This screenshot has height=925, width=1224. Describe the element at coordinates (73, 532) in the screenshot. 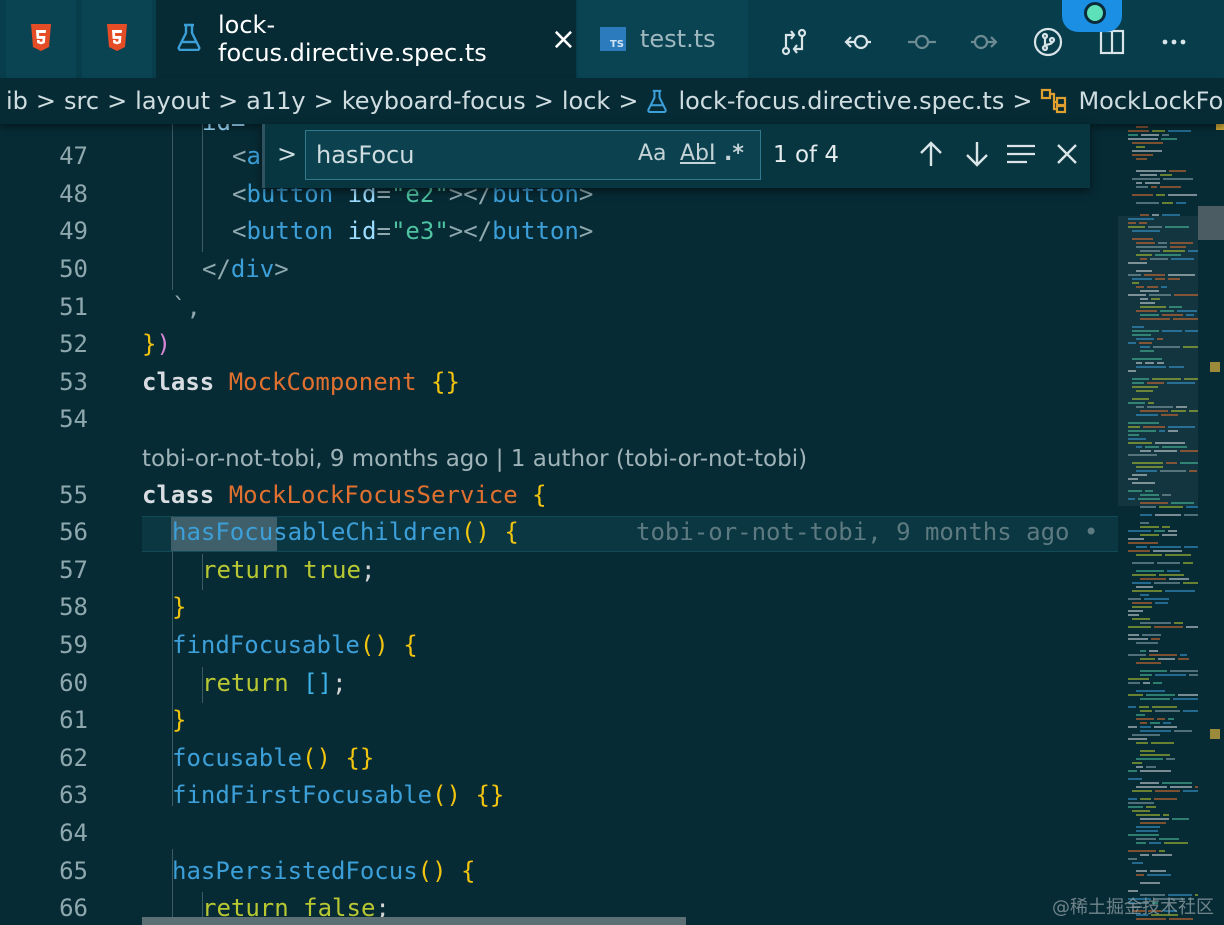

I see `line-number: 56` at that location.